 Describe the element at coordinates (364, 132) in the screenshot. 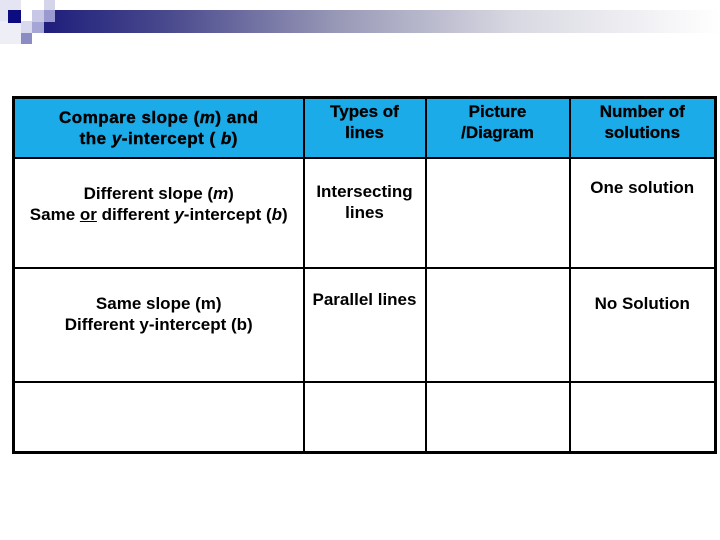

I see `header-text: lines` at that location.